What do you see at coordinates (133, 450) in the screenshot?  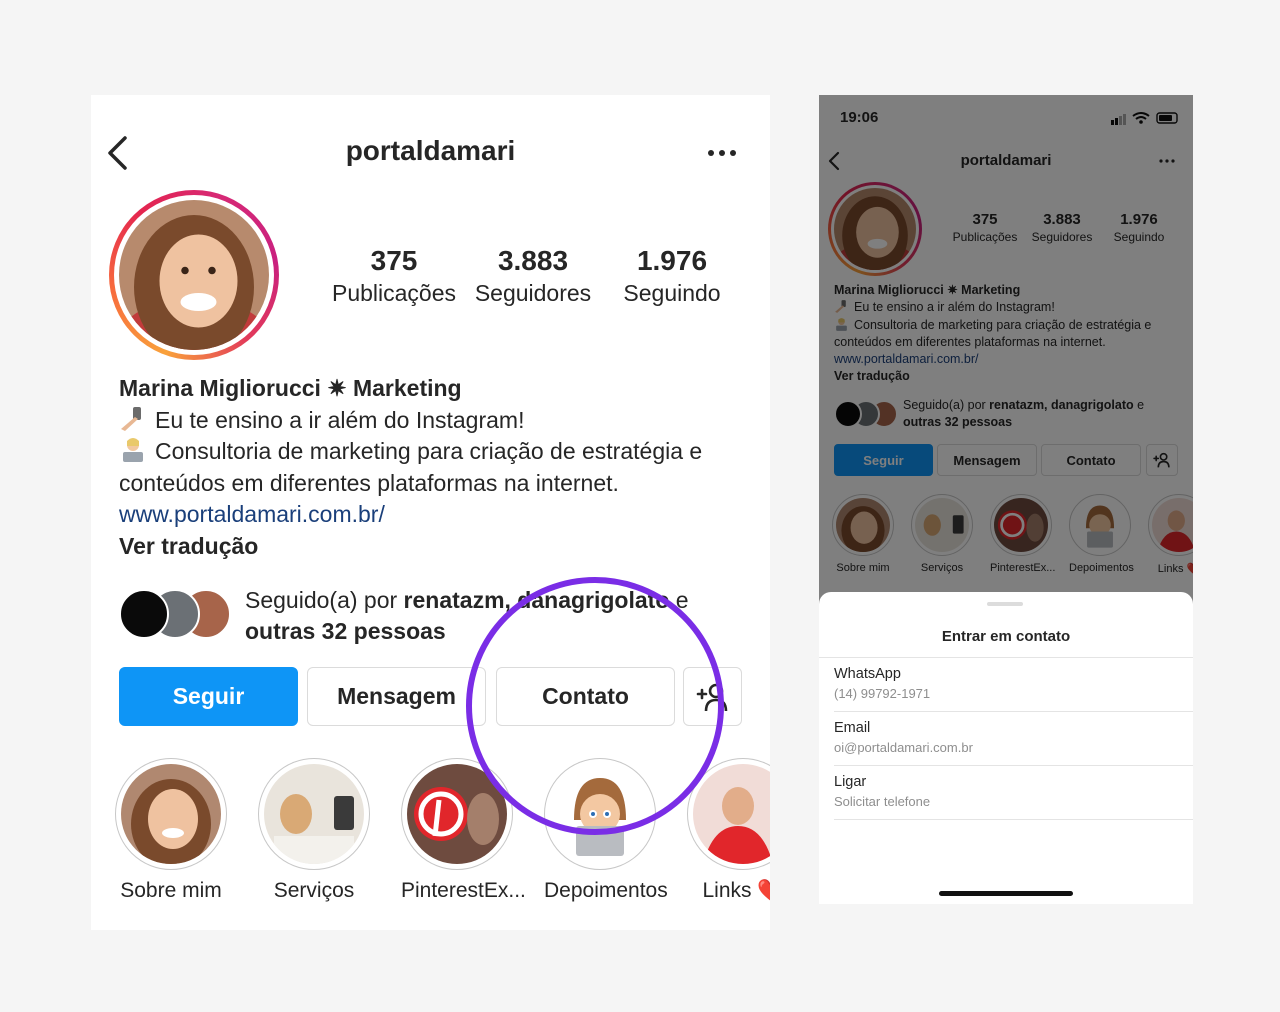 I see `woman-laptop-emoji-icon` at bounding box center [133, 450].